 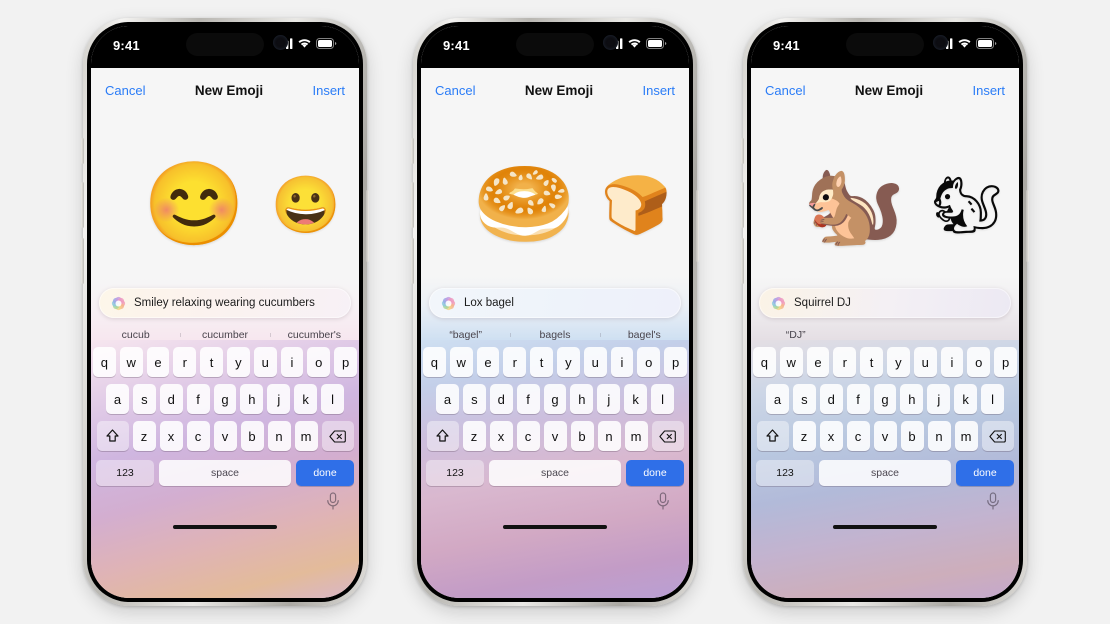 I want to click on open-bagel-with-lox-emoji: 🍞, so click(x=636, y=205).